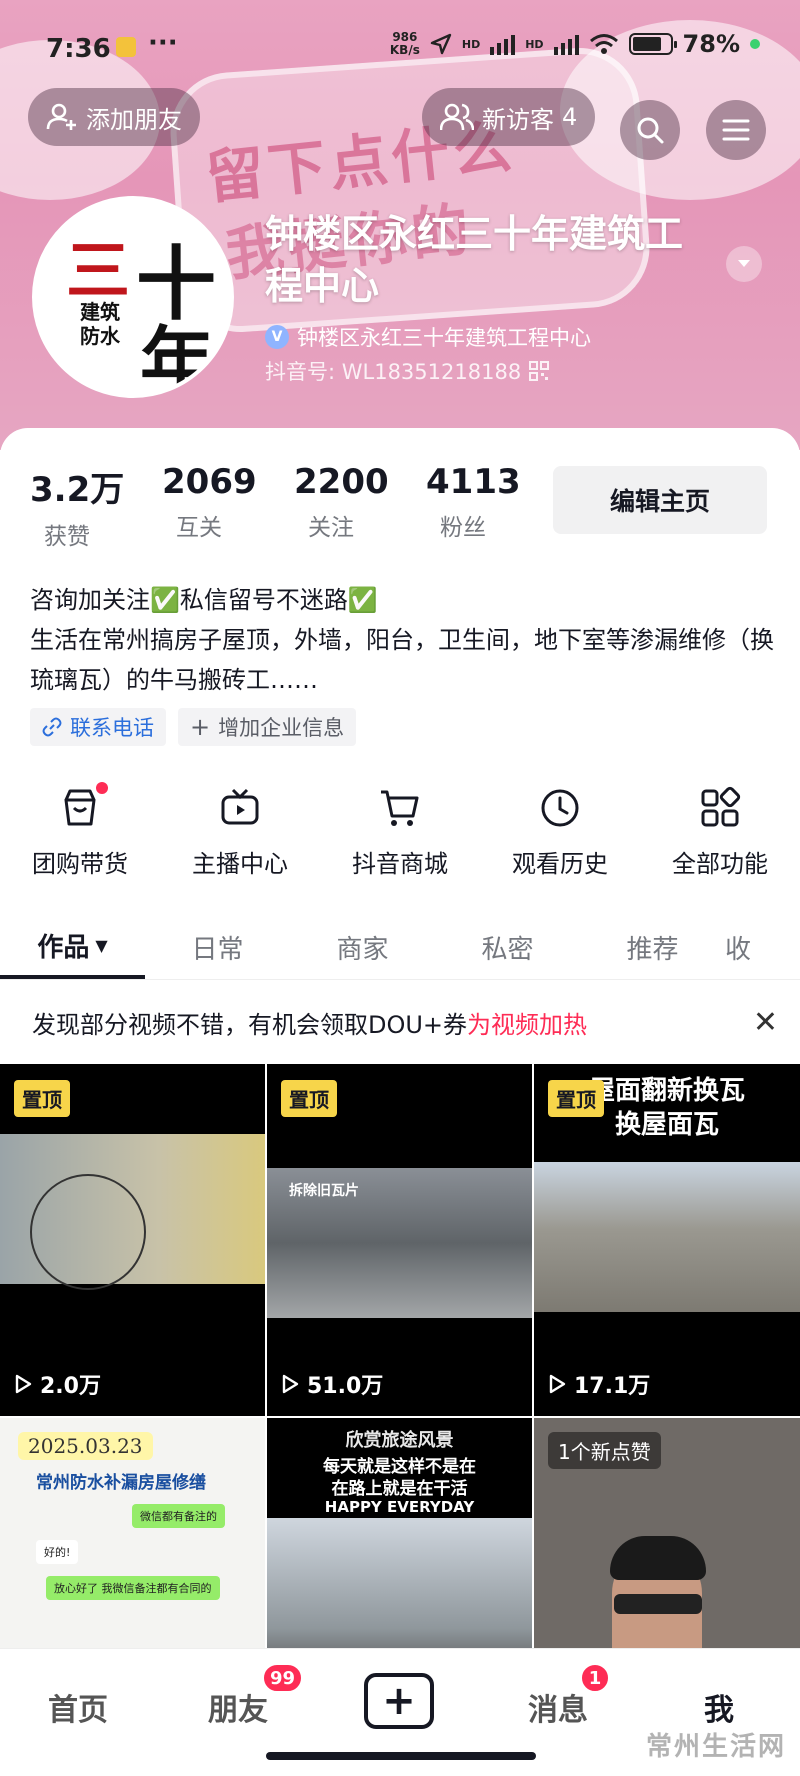 This screenshot has height=1776, width=800. I want to click on new-visitors-button: 新访客 4, so click(509, 117).